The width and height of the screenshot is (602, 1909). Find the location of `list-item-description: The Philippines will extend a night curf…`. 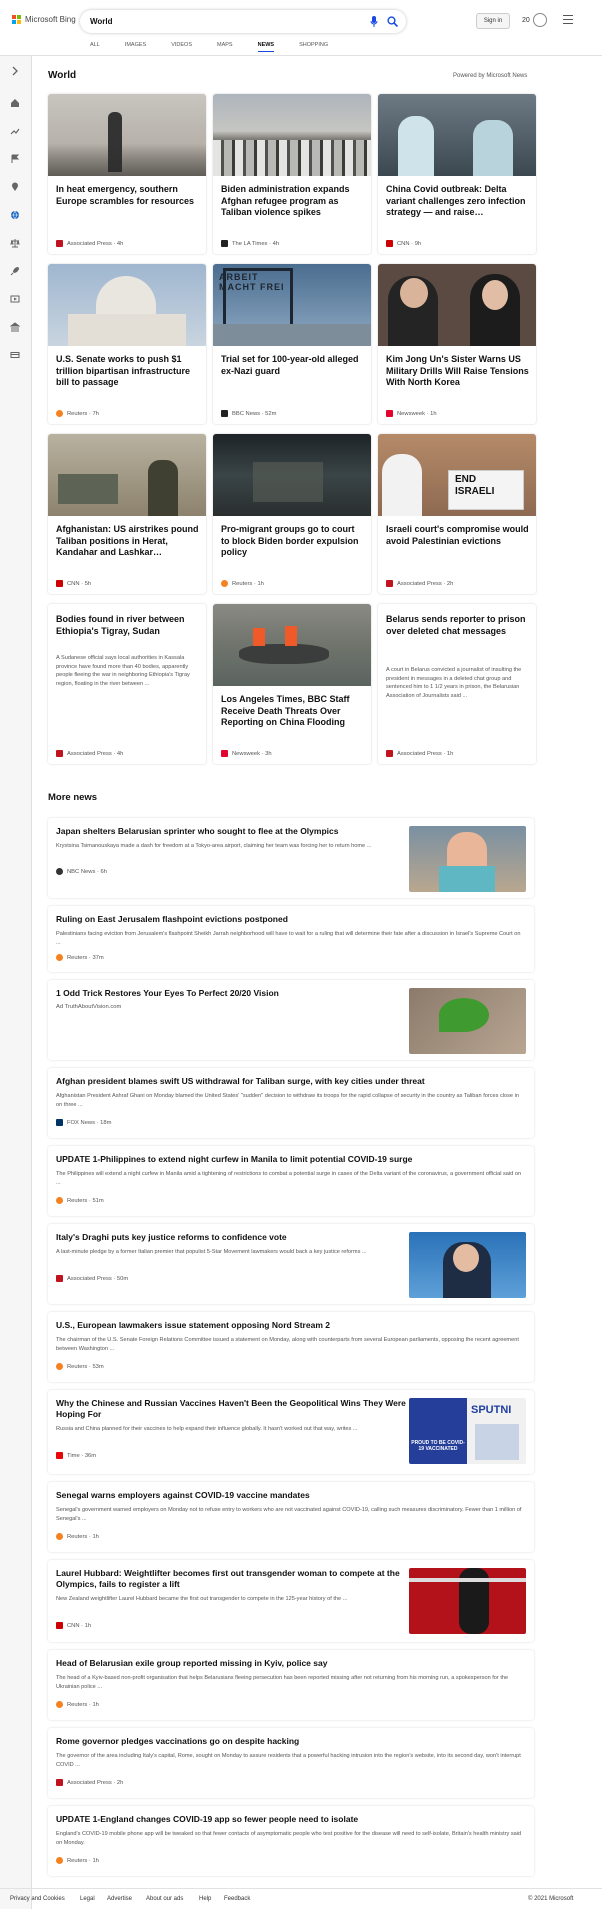

list-item-description: The Philippines will extend a night curf… is located at coordinates (289, 1178).